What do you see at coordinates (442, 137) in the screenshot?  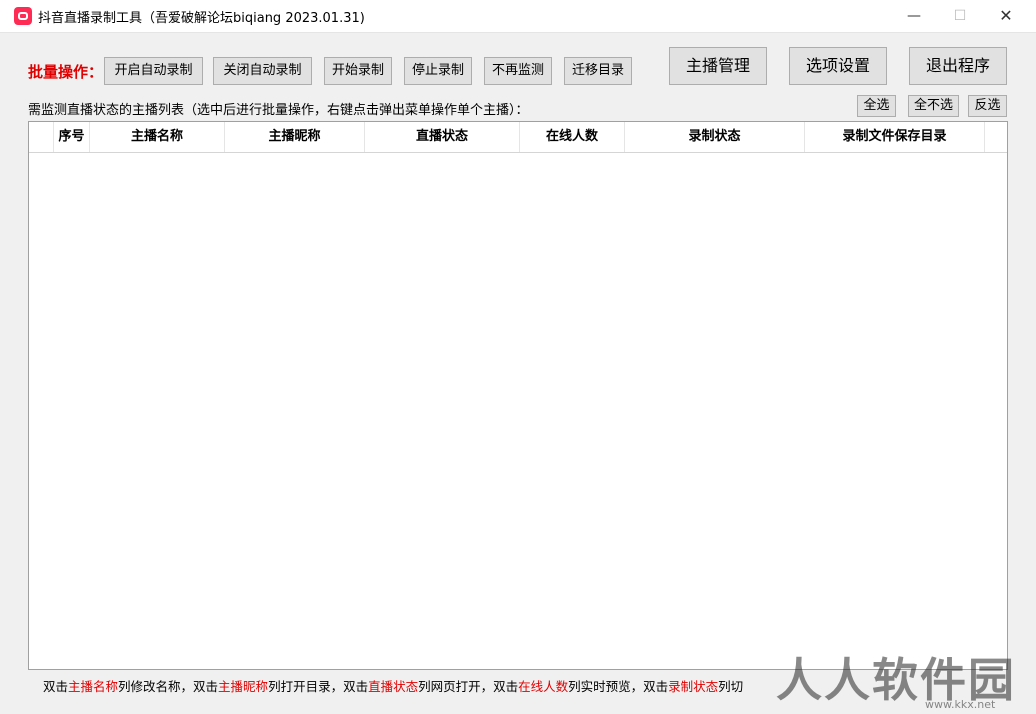 I see `column-header-live-status: 直播状态` at bounding box center [442, 137].